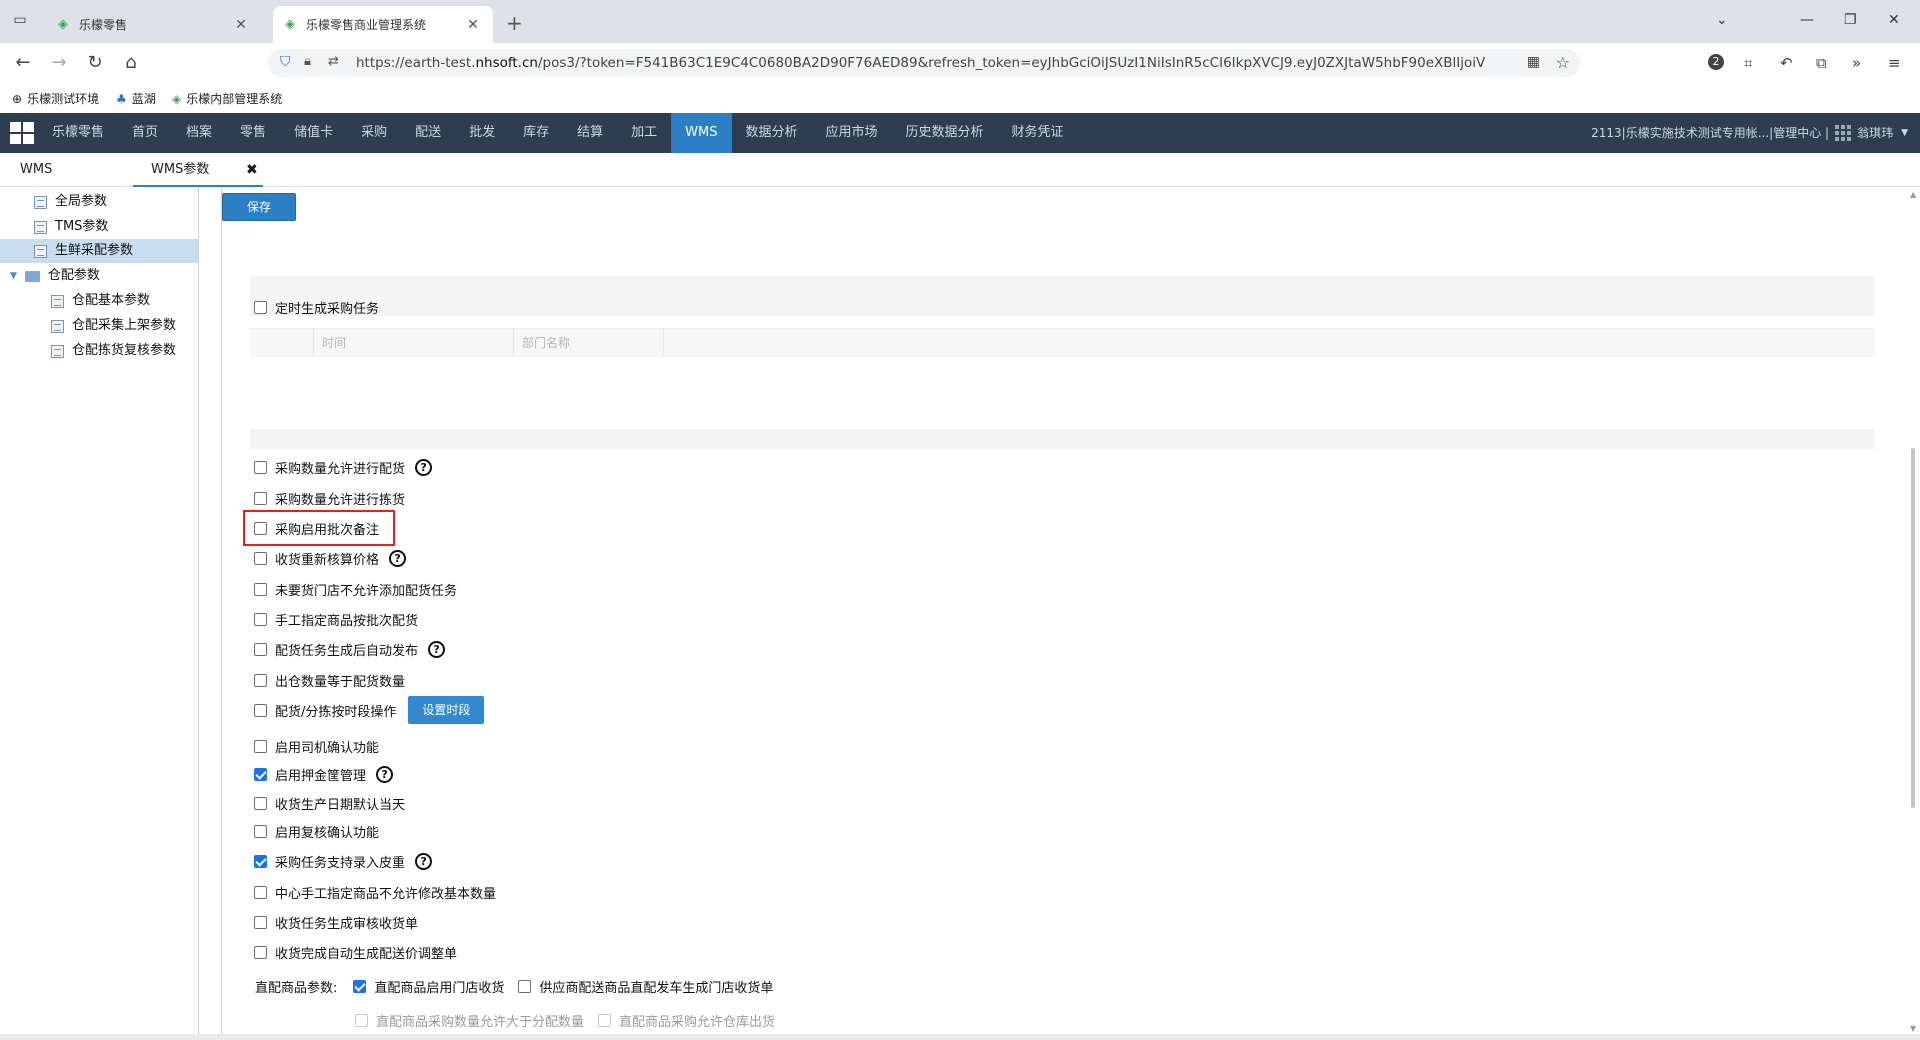 The image size is (1920, 1040). Describe the element at coordinates (374, 133) in the screenshot. I see `menu-item-purchase: 采购` at that location.